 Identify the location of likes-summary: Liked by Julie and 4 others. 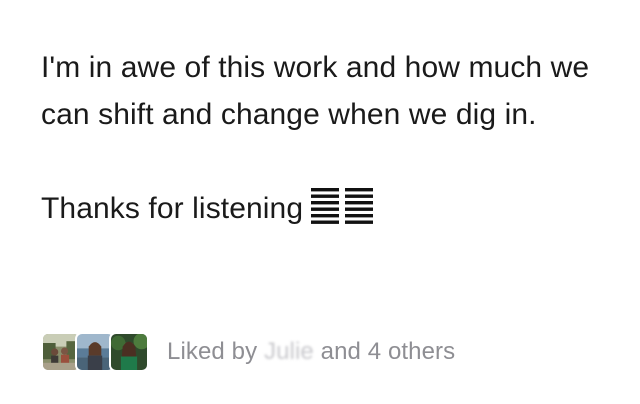
(311, 352).